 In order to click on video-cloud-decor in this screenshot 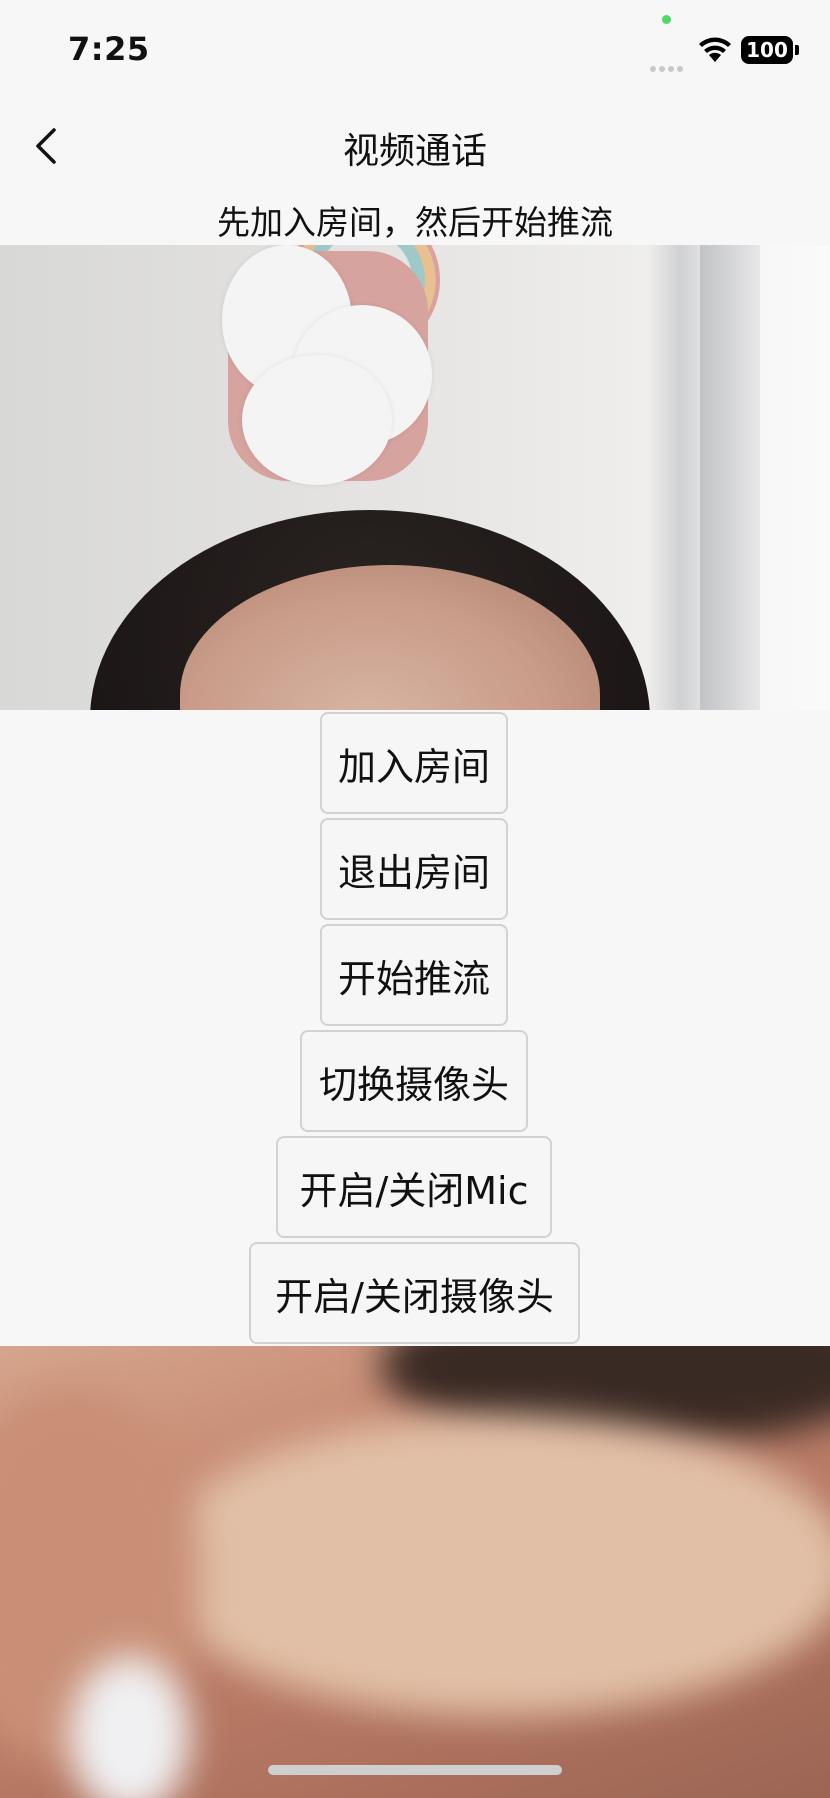, I will do `click(327, 370)`.